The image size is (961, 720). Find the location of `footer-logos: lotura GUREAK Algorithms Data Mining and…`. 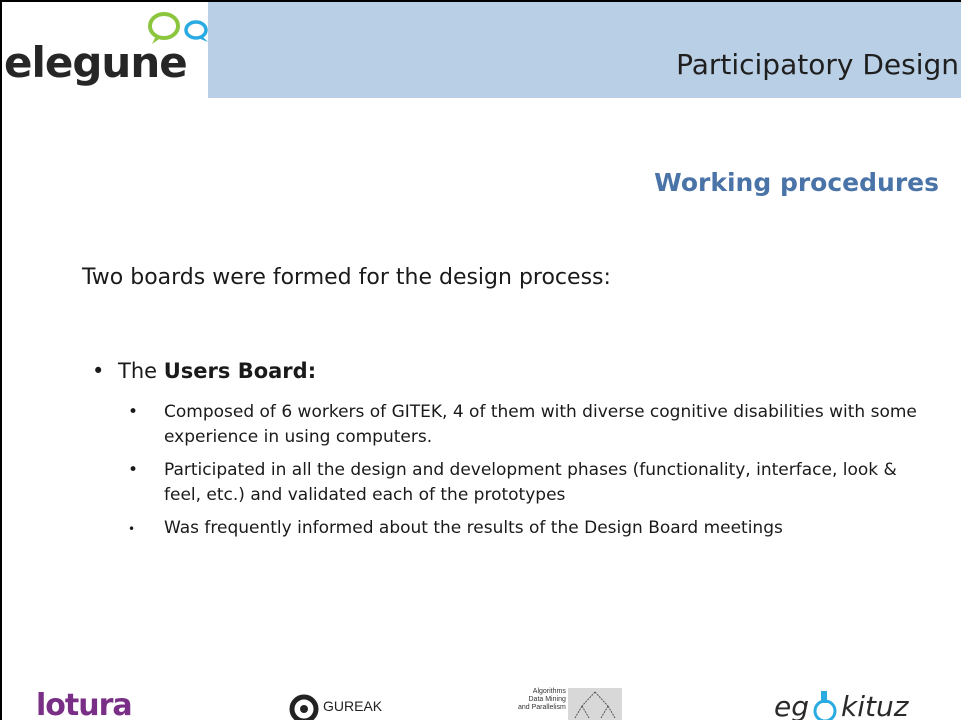

footer-logos: lotura GUREAK Algorithms Data Mining and… is located at coordinates (481, 701).